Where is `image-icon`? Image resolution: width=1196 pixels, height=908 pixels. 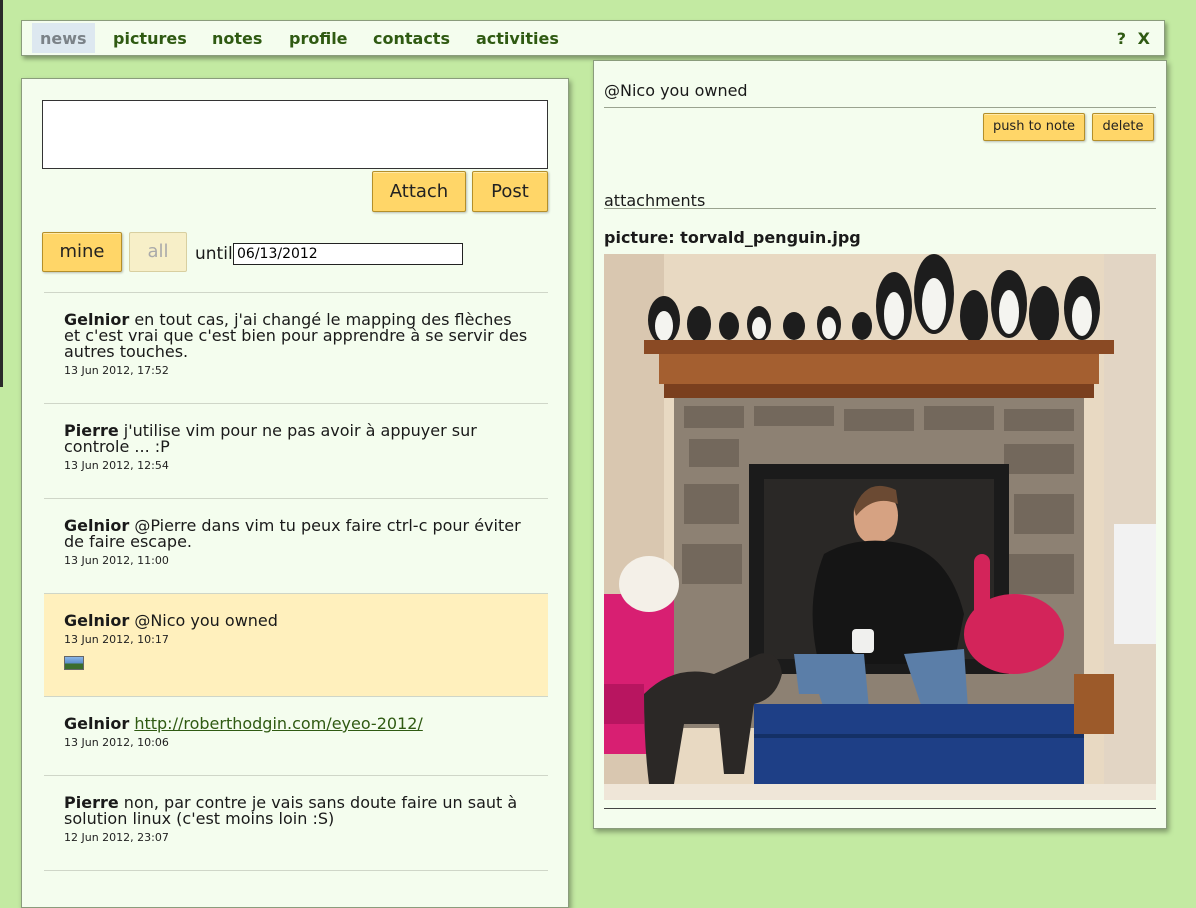
image-icon is located at coordinates (74, 663).